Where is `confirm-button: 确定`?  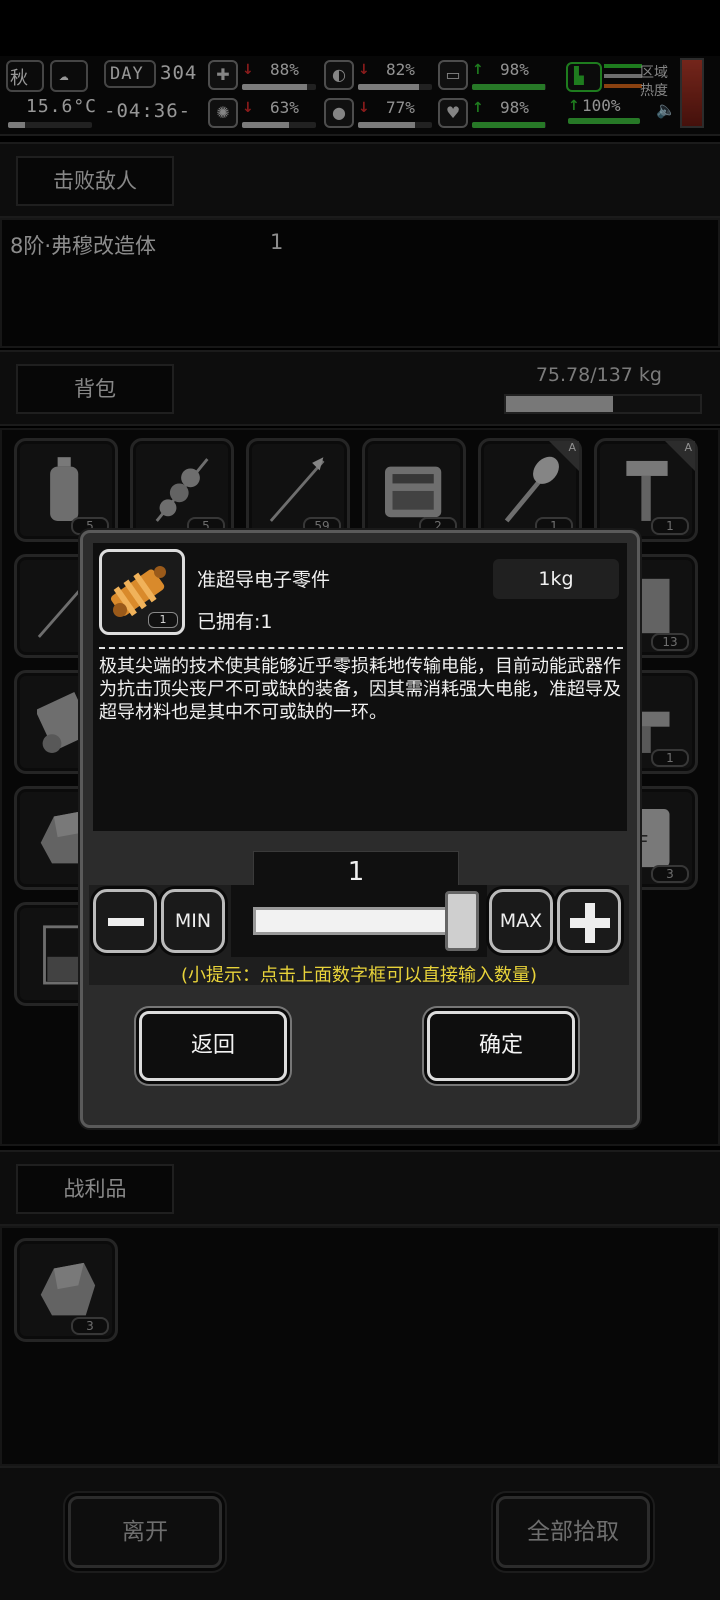 confirm-button: 确定 is located at coordinates (501, 1046).